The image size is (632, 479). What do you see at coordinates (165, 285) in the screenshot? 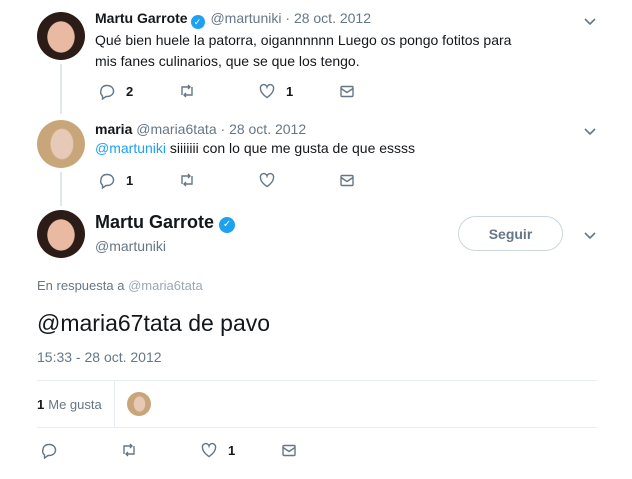
I see `reply-to-link: @maria6tata` at bounding box center [165, 285].